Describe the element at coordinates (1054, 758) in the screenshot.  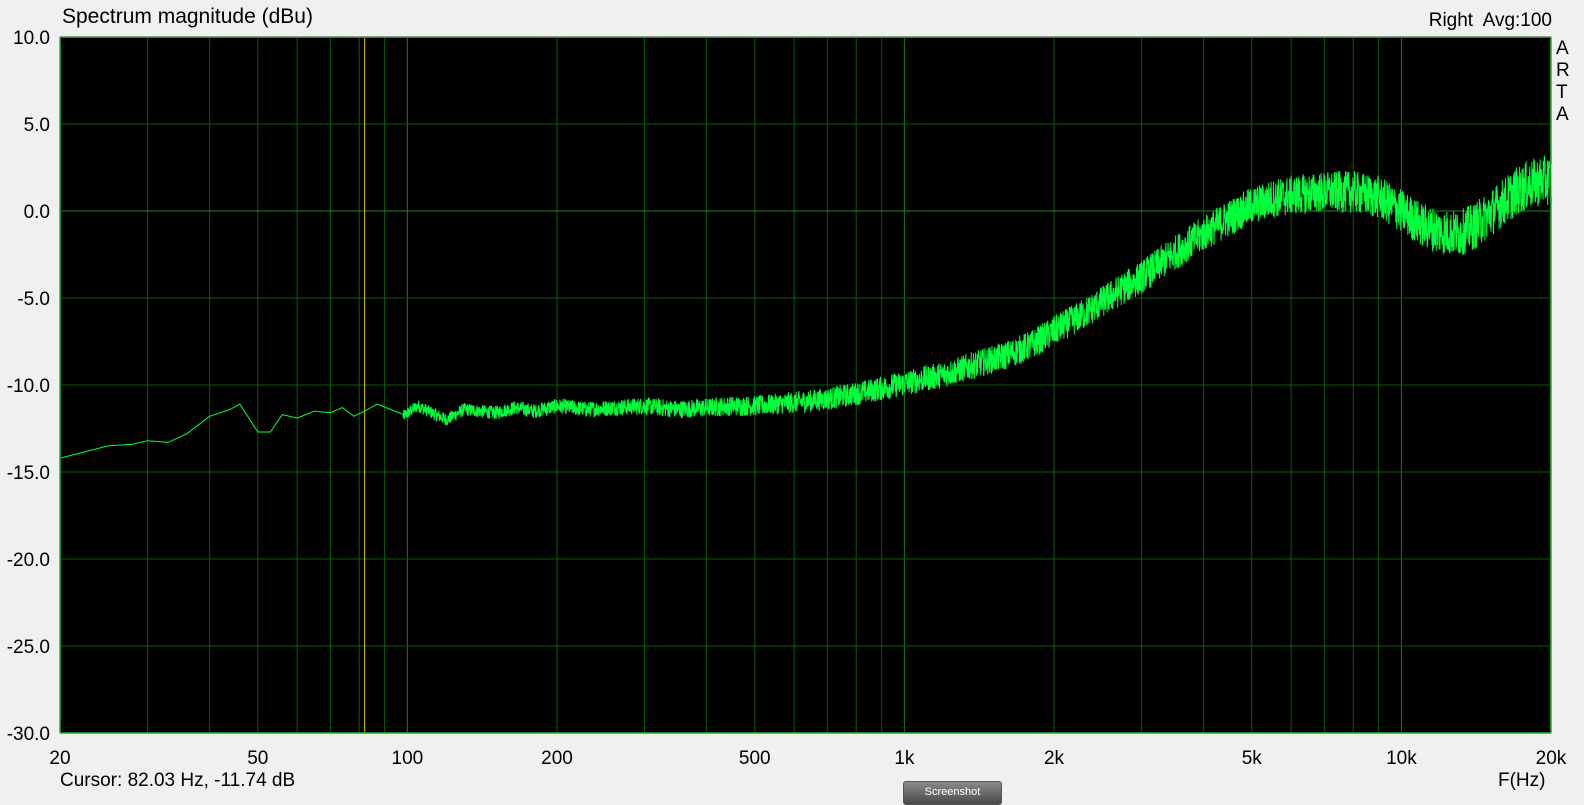
I see `x-tick-label: 2k` at that location.